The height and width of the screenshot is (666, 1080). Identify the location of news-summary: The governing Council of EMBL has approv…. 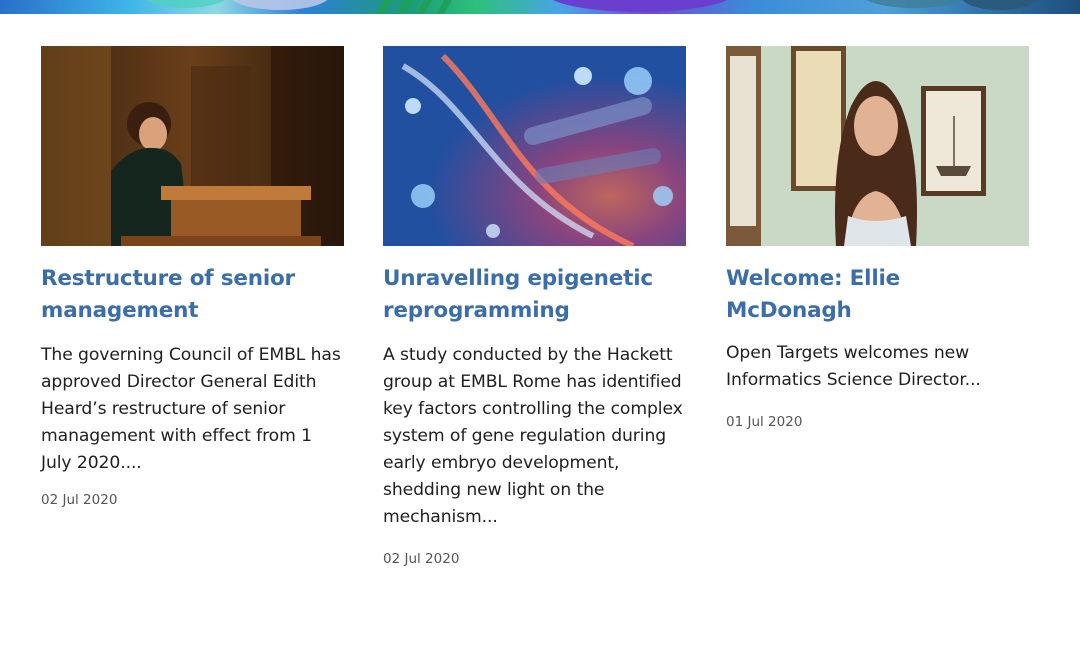
(191, 409).